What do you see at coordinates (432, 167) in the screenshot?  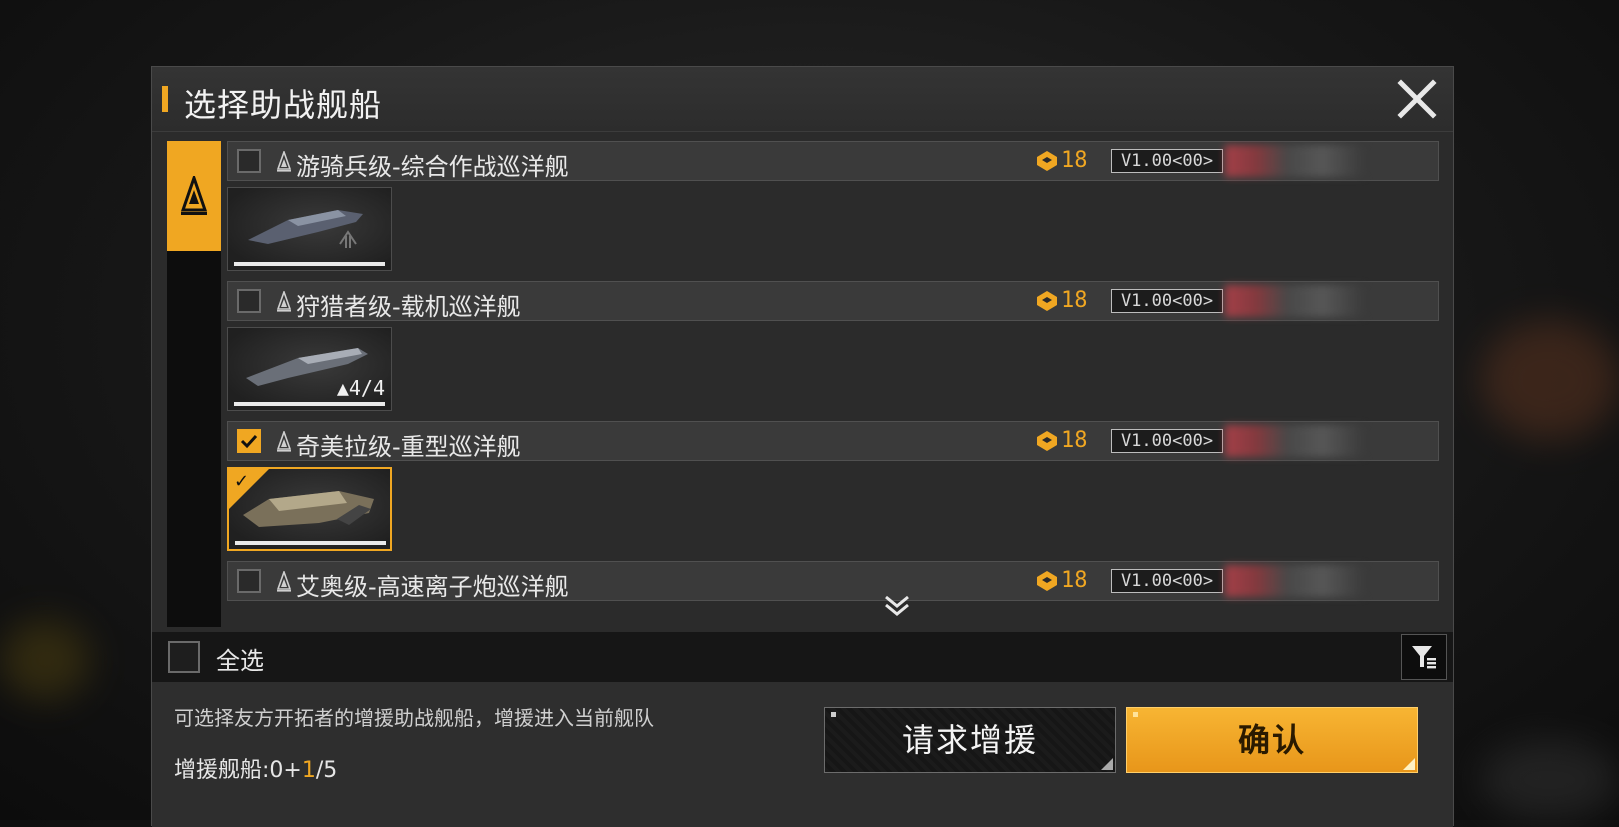 I see `ship-name: 游骑兵级-综合作战巡洋舰` at bounding box center [432, 167].